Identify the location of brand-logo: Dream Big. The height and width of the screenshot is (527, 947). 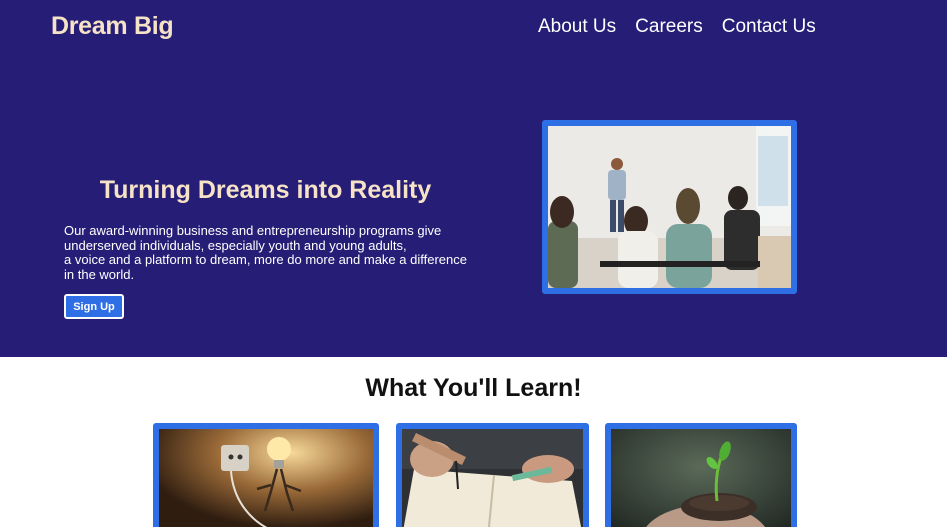
(112, 26).